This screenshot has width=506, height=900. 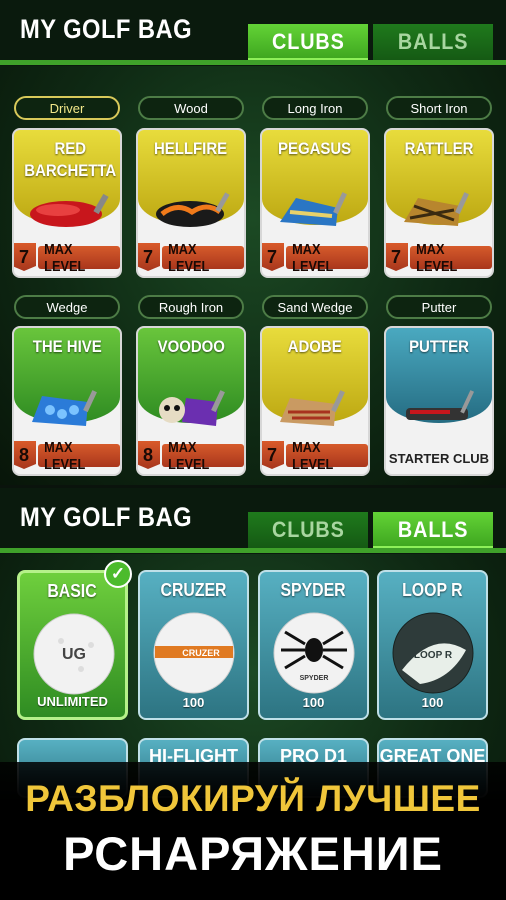 I want to click on club-name: RED BARCHETTA, so click(x=70, y=159).